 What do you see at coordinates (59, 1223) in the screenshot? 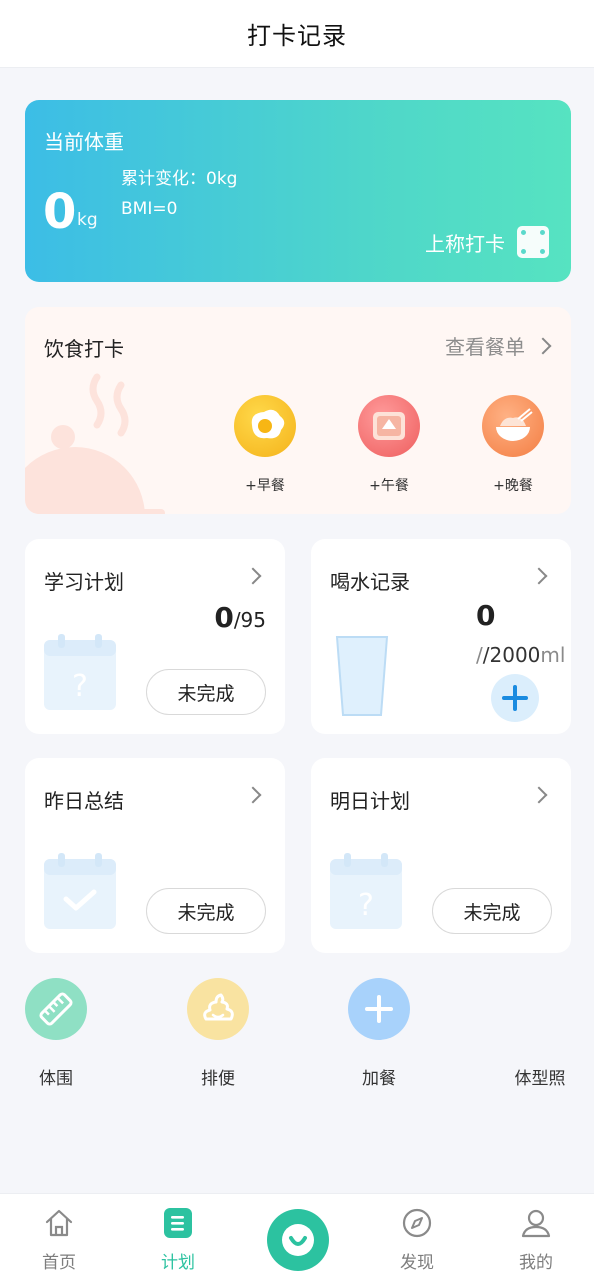
I see `home-icon` at bounding box center [59, 1223].